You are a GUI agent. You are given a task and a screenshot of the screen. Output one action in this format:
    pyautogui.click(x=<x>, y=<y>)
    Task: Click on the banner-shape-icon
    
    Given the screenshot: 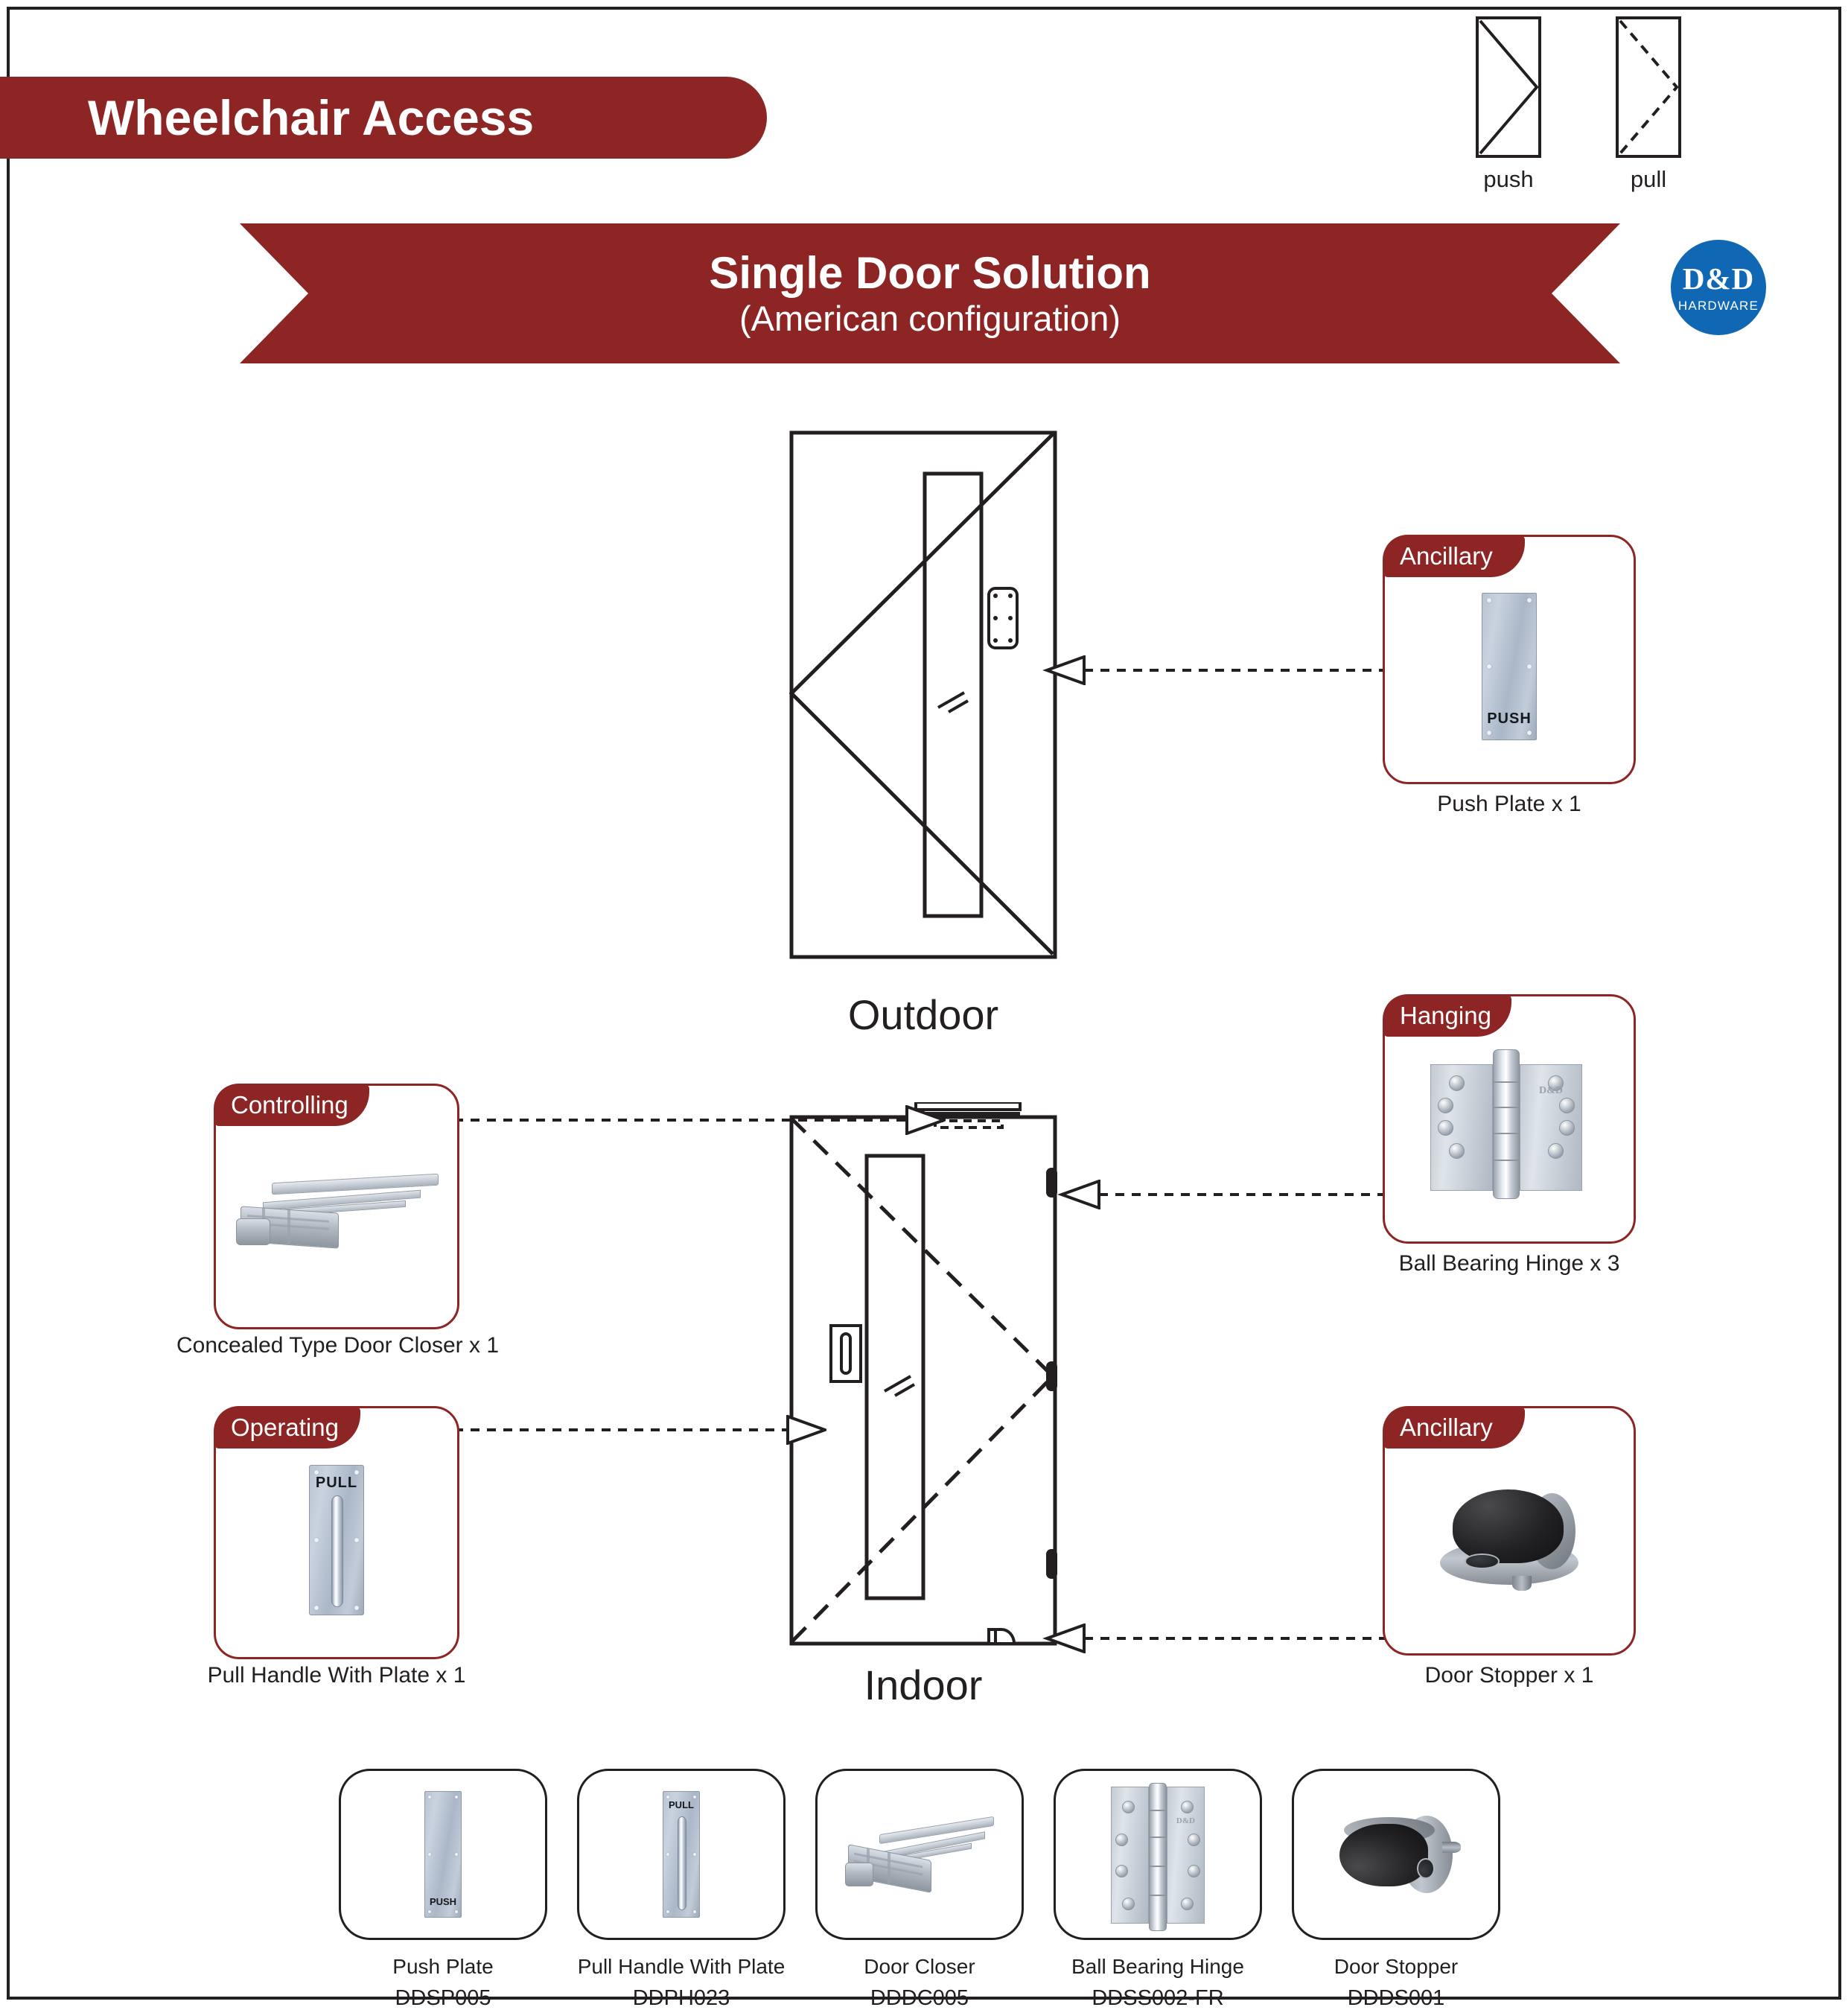 What is the action you would take?
    pyautogui.click(x=930, y=293)
    